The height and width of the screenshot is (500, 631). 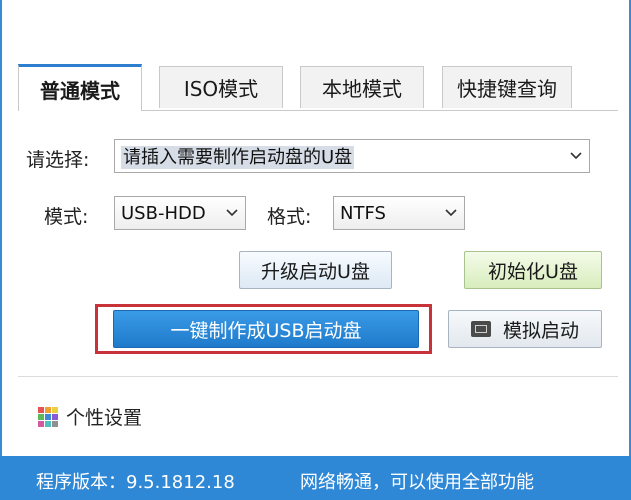 I want to click on version-text: 程序版本：9.5.1812.18, so click(x=135, y=482).